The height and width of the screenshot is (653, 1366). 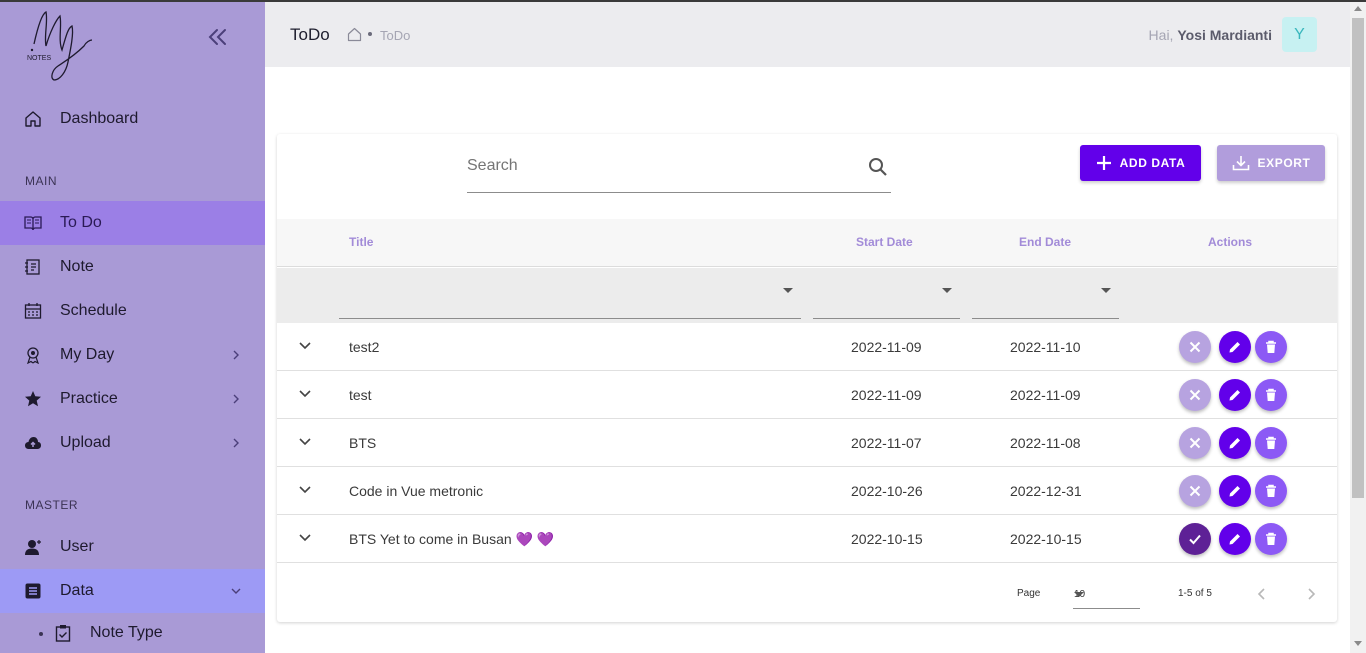 What do you see at coordinates (60, 45) in the screenshot?
I see `app-logo: NOTES` at bounding box center [60, 45].